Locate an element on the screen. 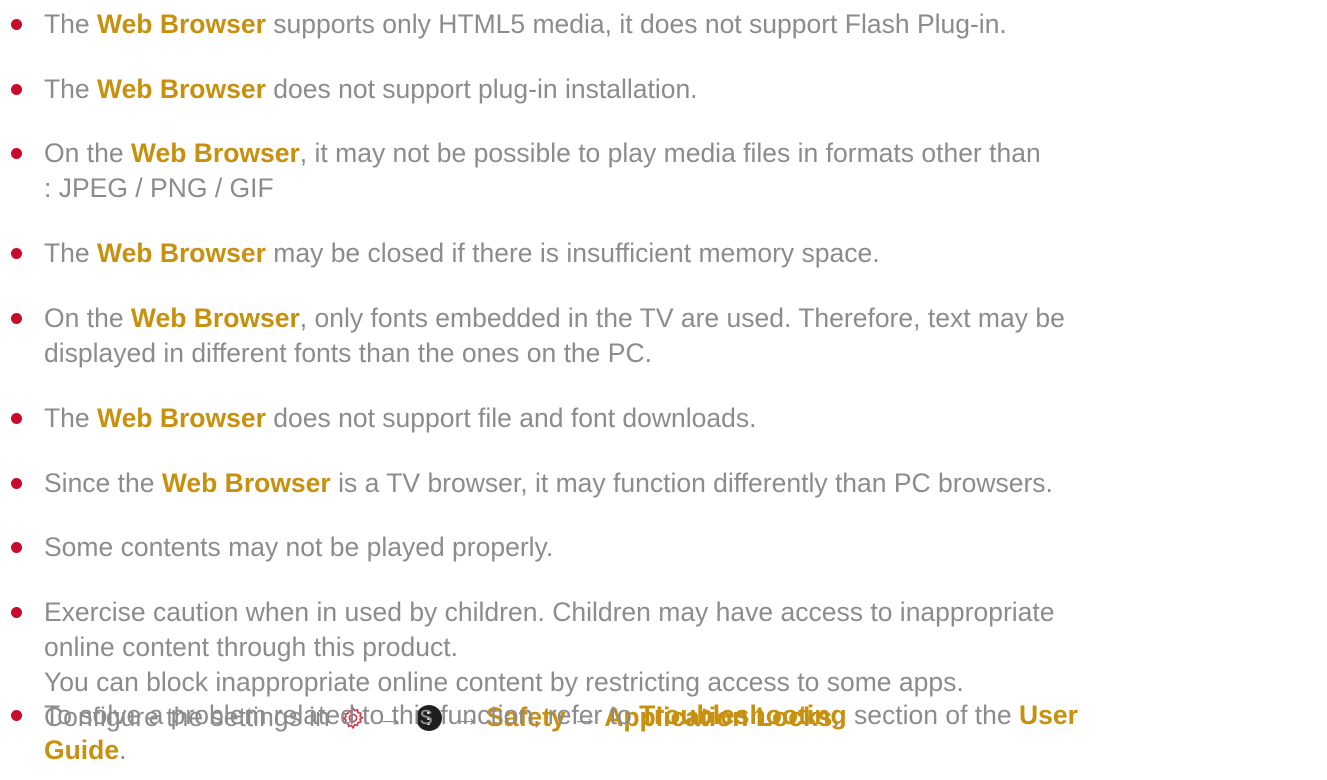 This screenshot has height=780, width=1327. note-text-line: online content through this product. is located at coordinates (251, 647).